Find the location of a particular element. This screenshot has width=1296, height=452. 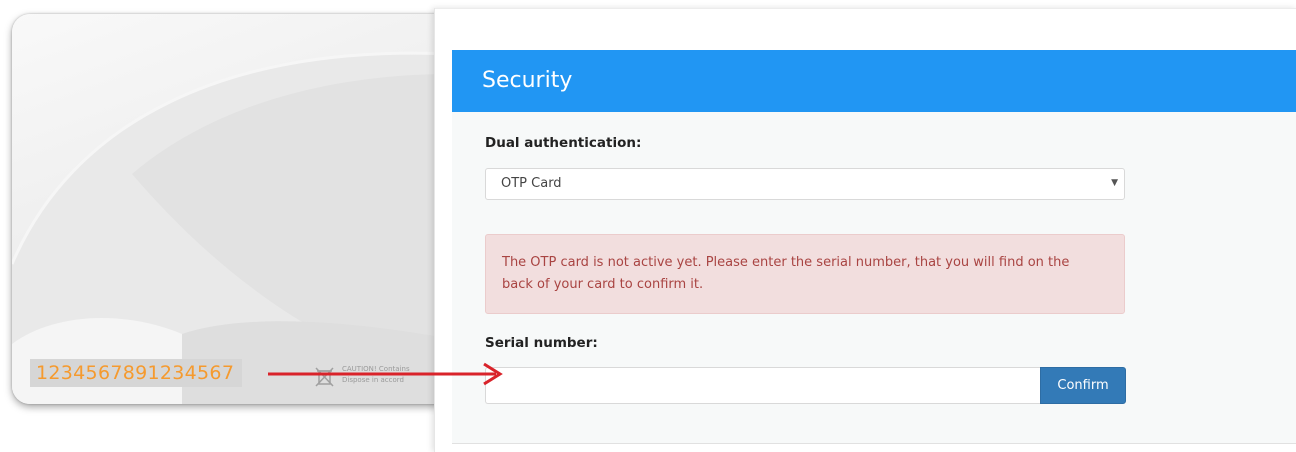

card-serial-number: 1234567891234567 is located at coordinates (136, 373).